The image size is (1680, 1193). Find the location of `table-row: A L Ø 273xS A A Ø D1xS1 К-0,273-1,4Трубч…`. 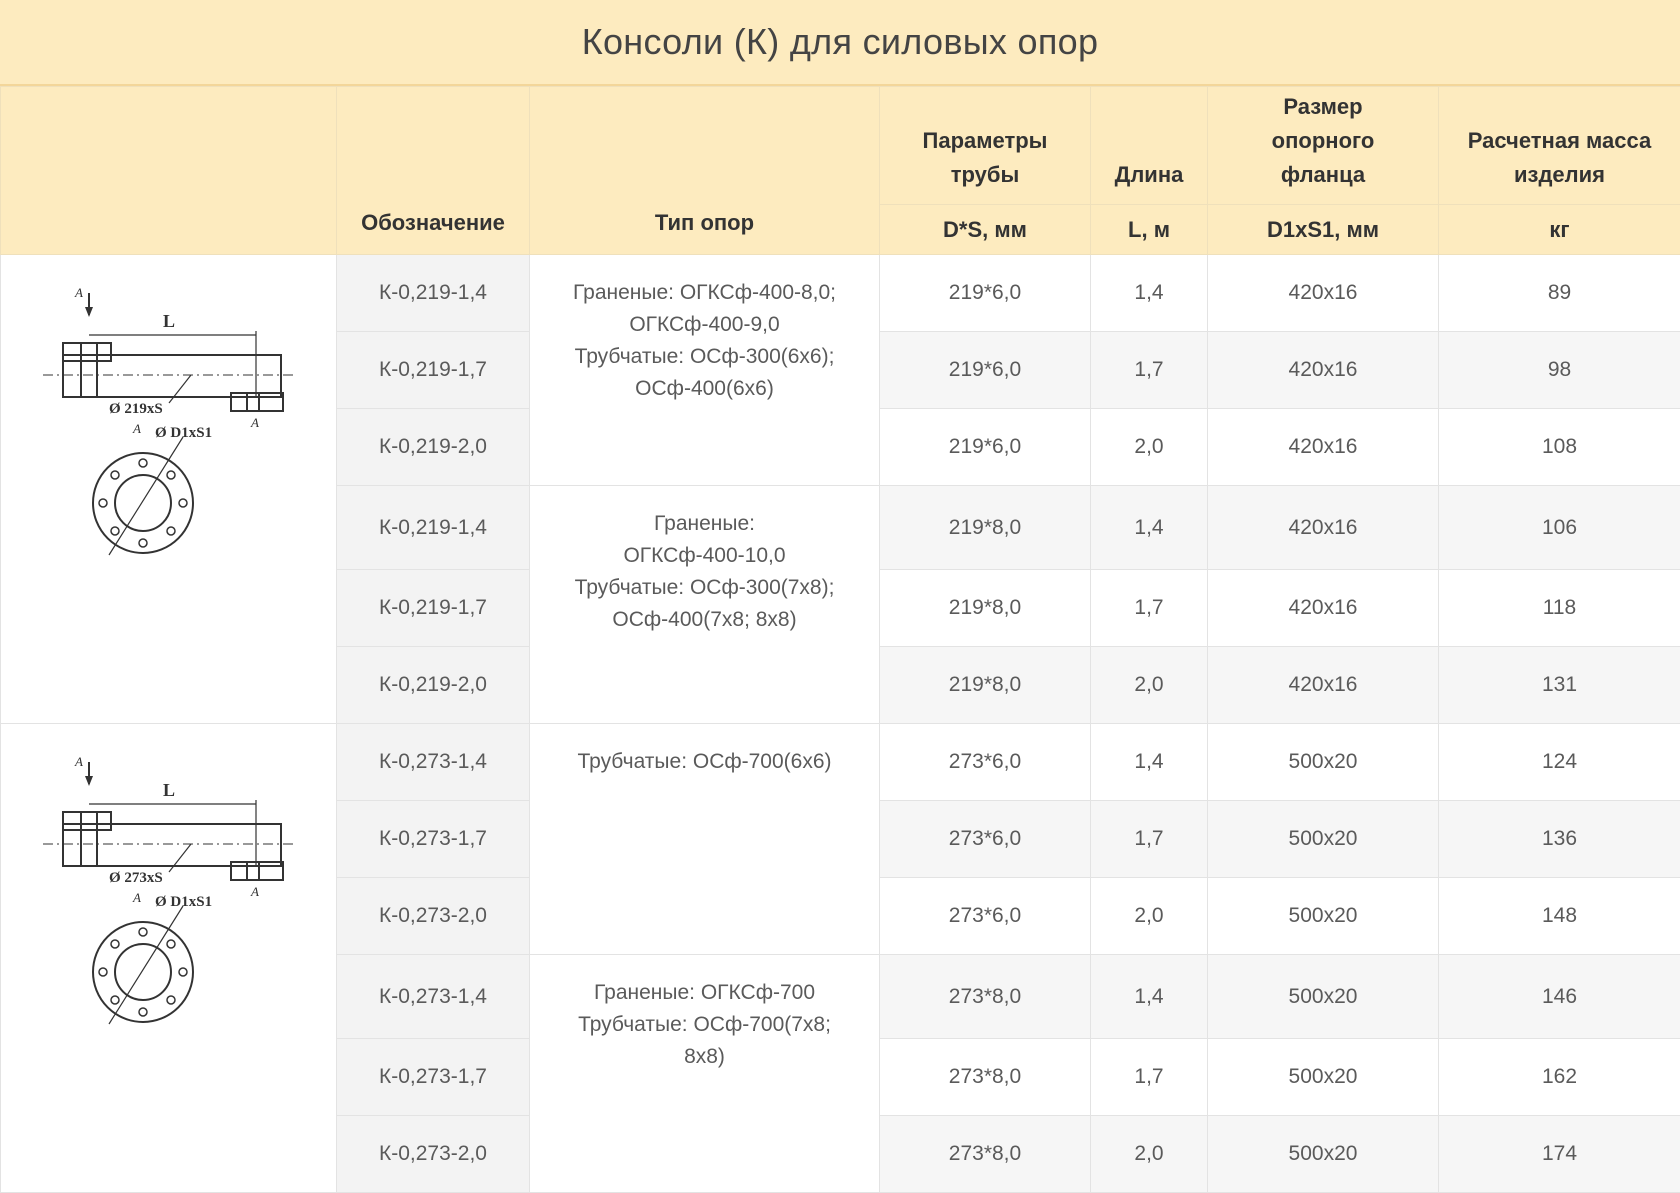

table-row: A L Ø 273xS A A Ø D1xS1 К-0,273-1,4Трубч… is located at coordinates (840, 762).